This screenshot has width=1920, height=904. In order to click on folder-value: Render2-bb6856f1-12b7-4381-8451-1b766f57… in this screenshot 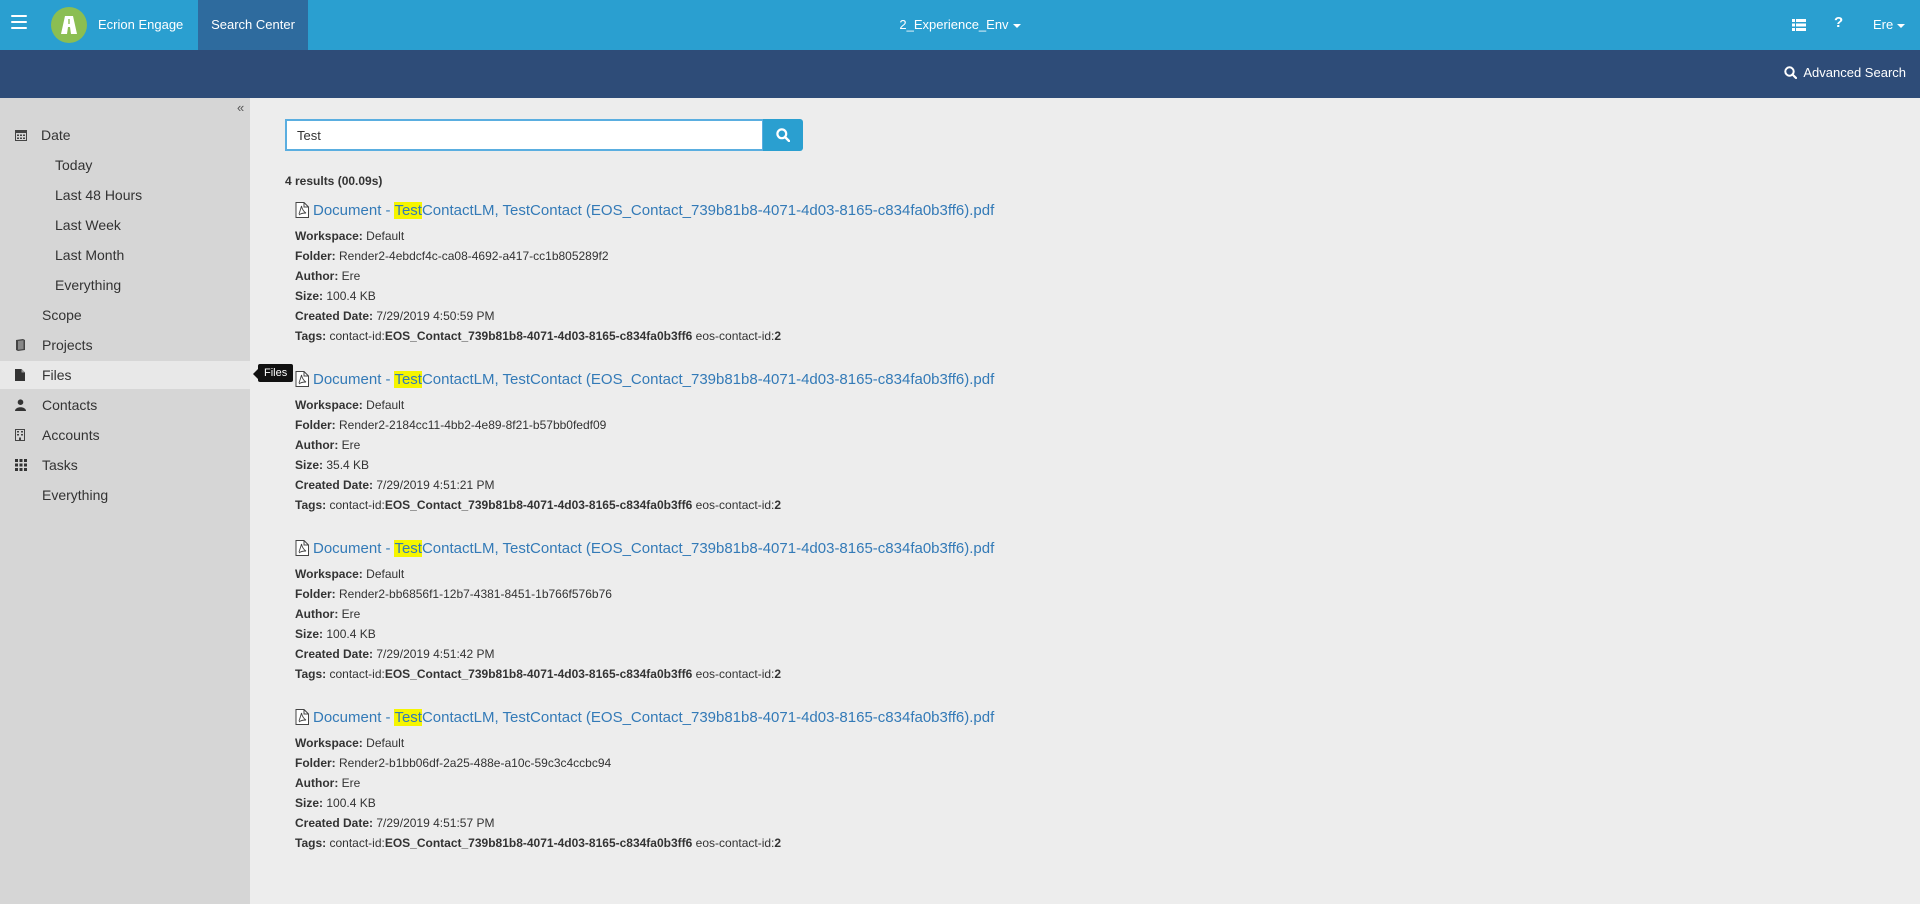, I will do `click(475, 594)`.